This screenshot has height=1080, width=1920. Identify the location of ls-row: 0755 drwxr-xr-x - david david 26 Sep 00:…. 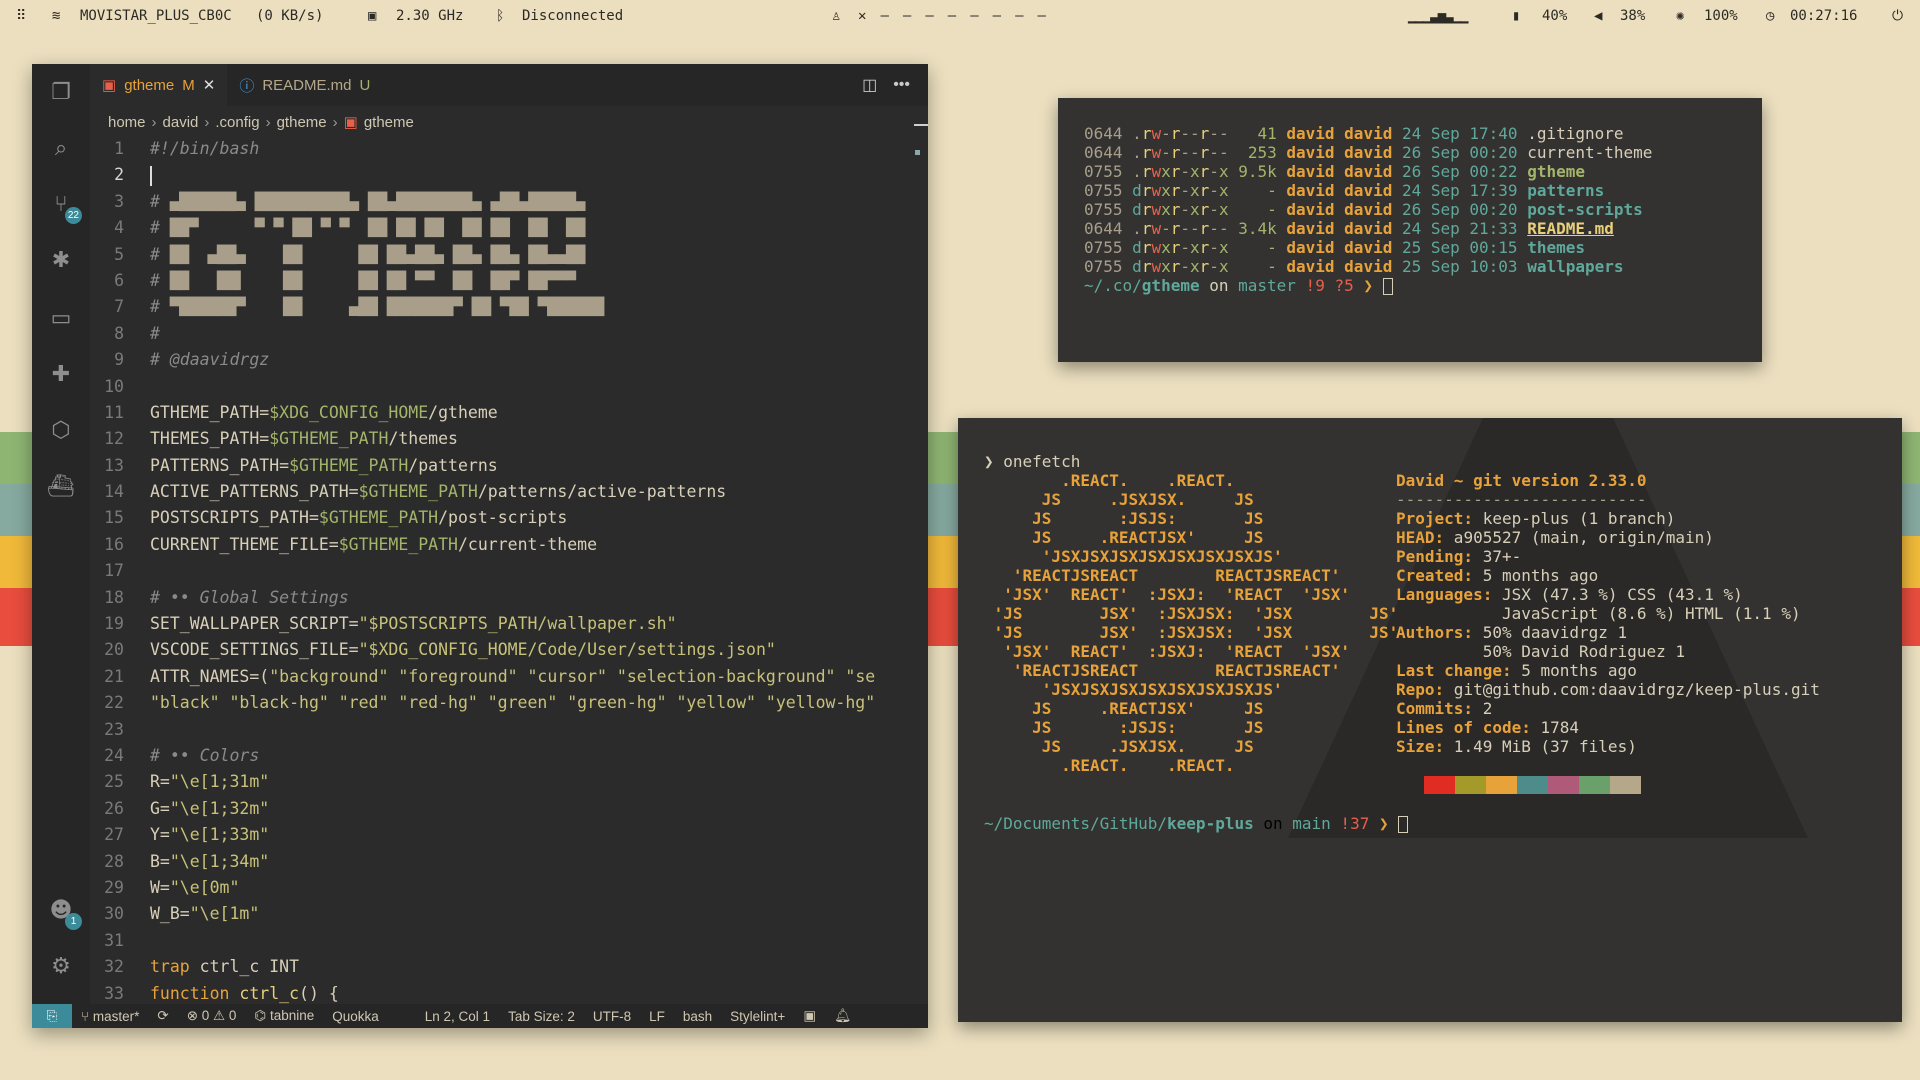
(1410, 209).